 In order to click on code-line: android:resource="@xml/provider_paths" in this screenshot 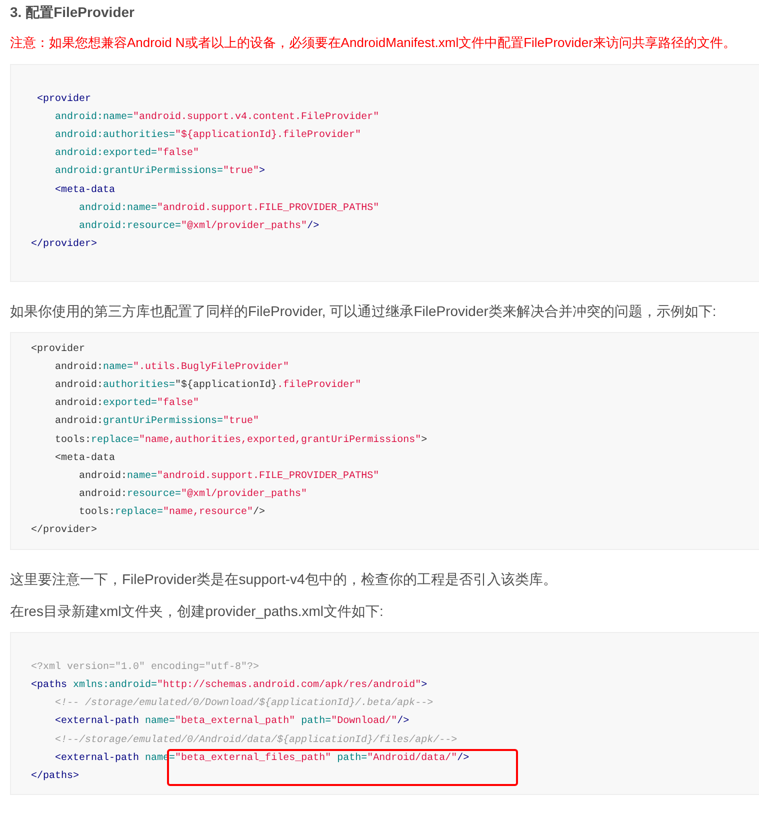, I will do `click(193, 495)`.